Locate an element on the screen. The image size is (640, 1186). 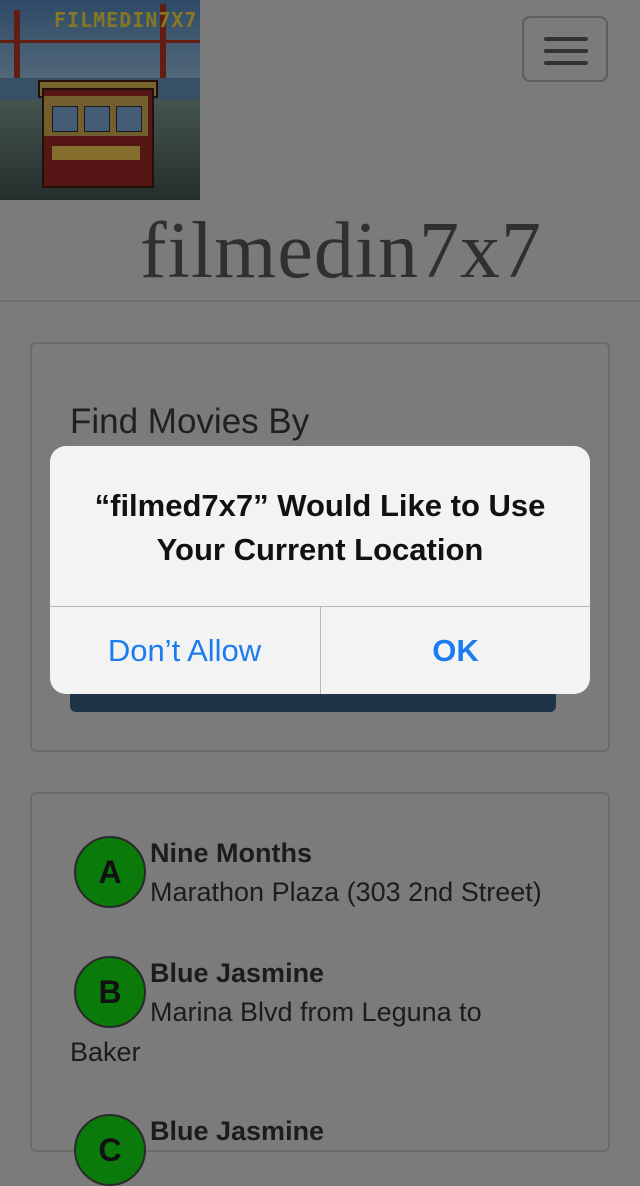
site-logo: FILMEDIN7X7 is located at coordinates (100, 100).